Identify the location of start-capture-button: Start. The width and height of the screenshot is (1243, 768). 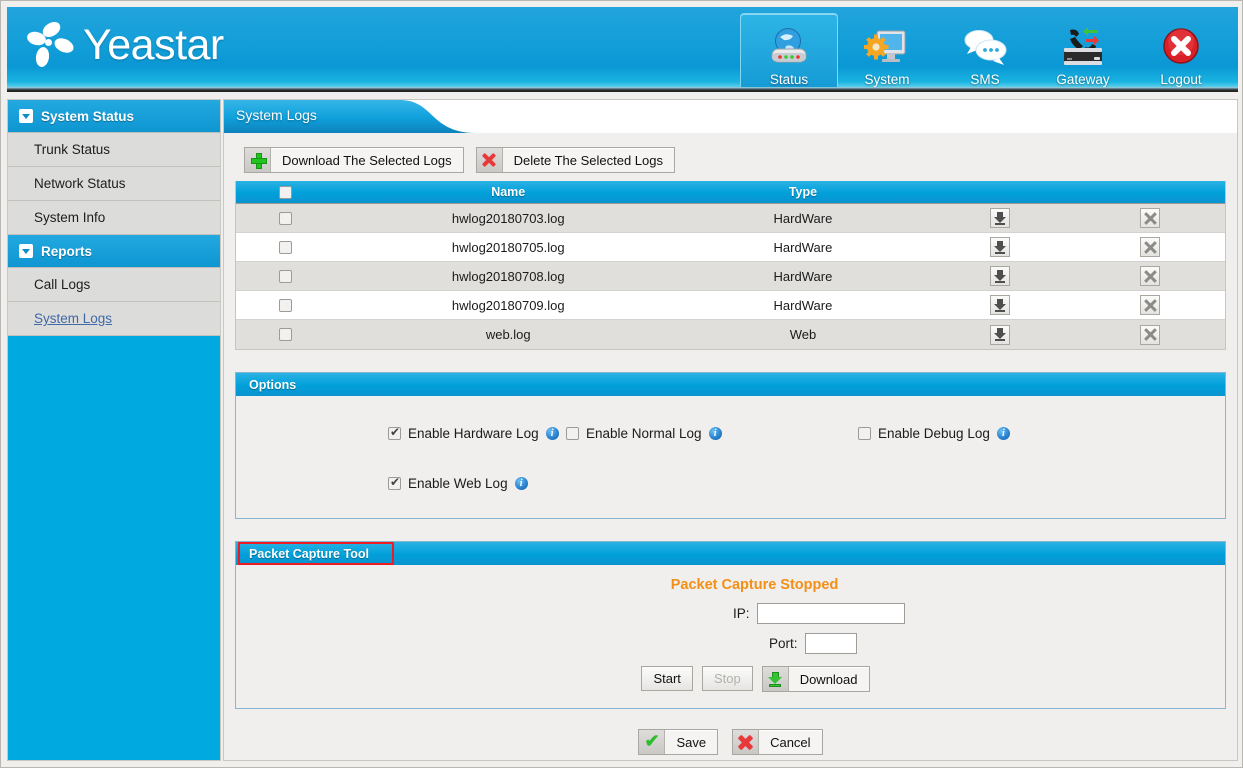
(667, 678).